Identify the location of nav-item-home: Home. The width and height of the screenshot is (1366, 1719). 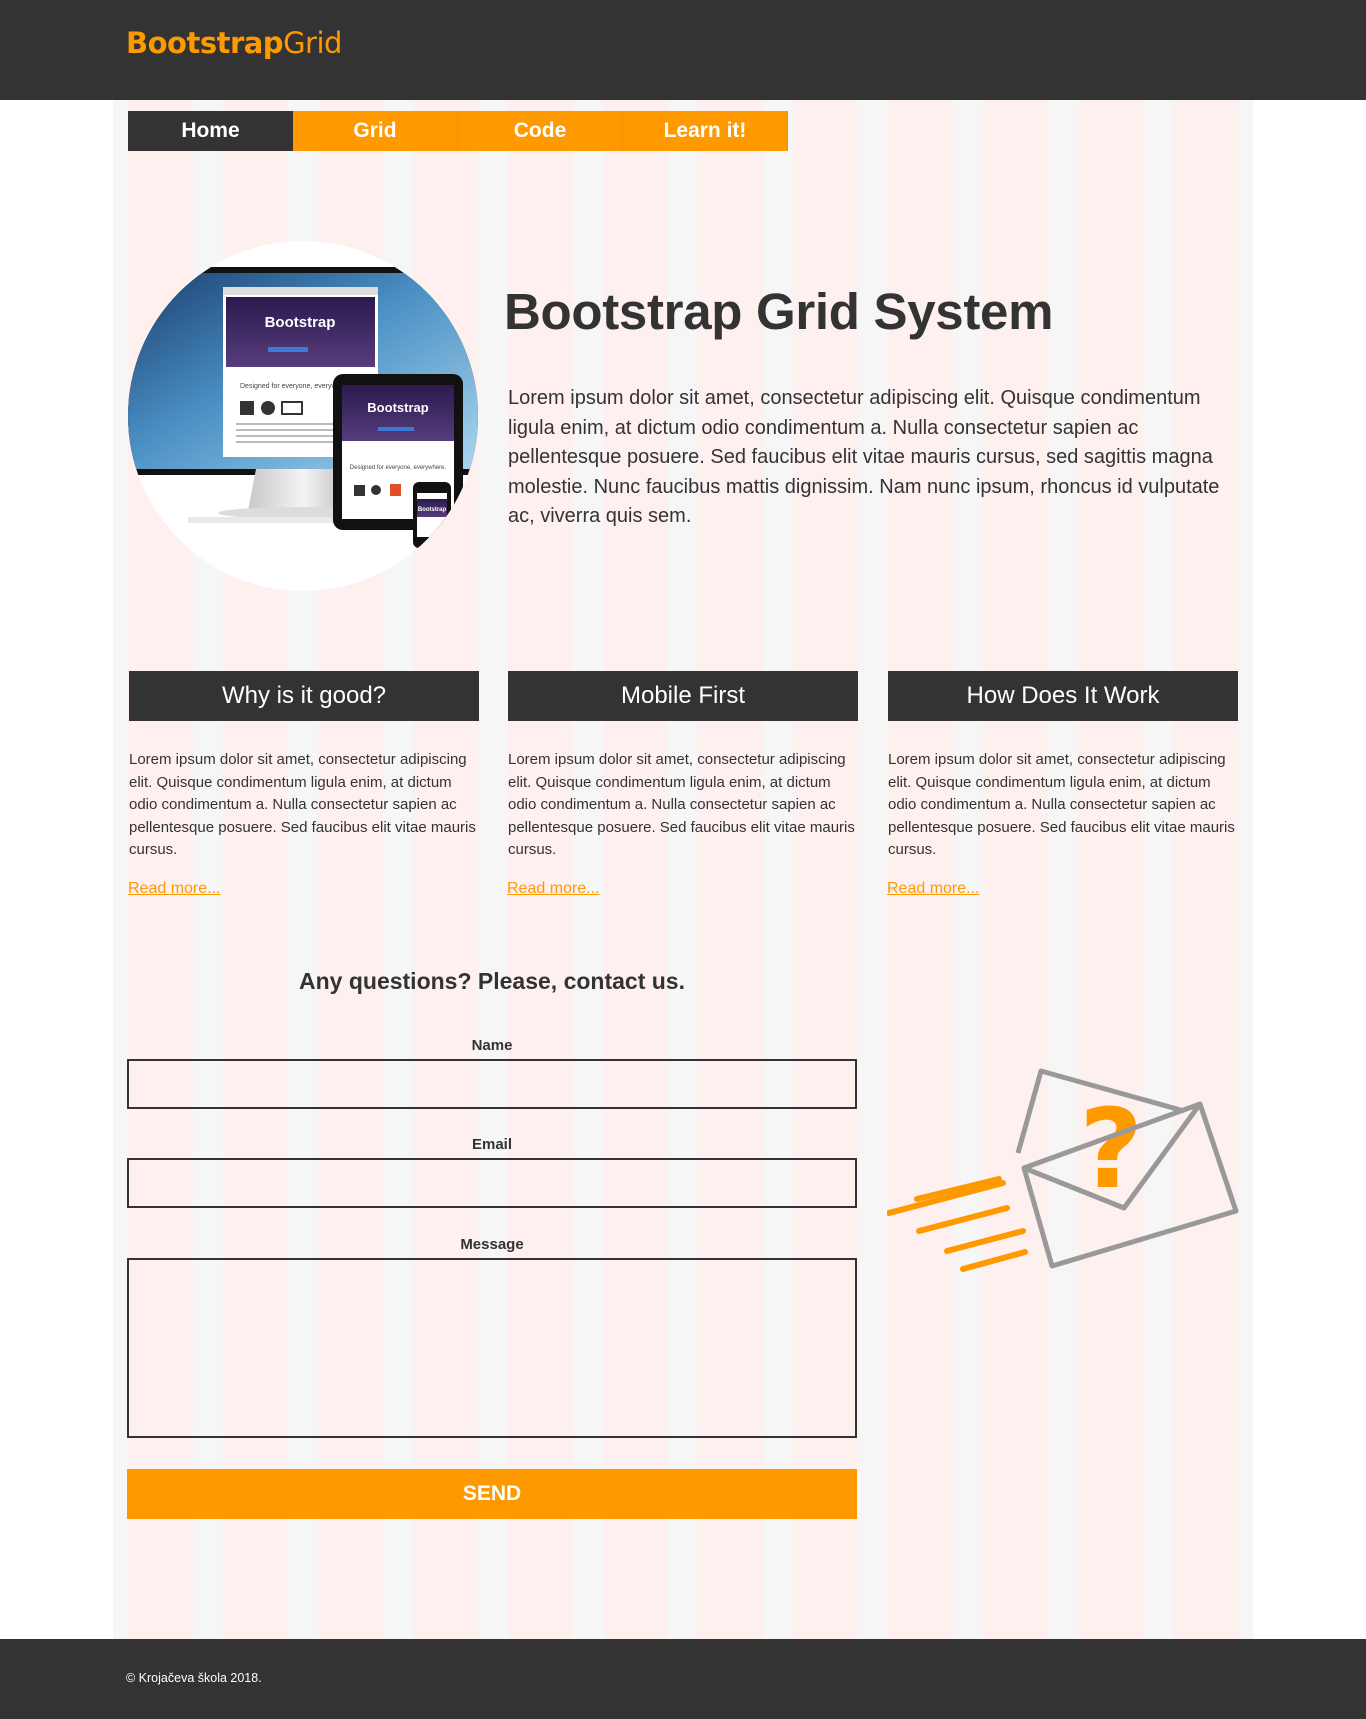
(210, 131).